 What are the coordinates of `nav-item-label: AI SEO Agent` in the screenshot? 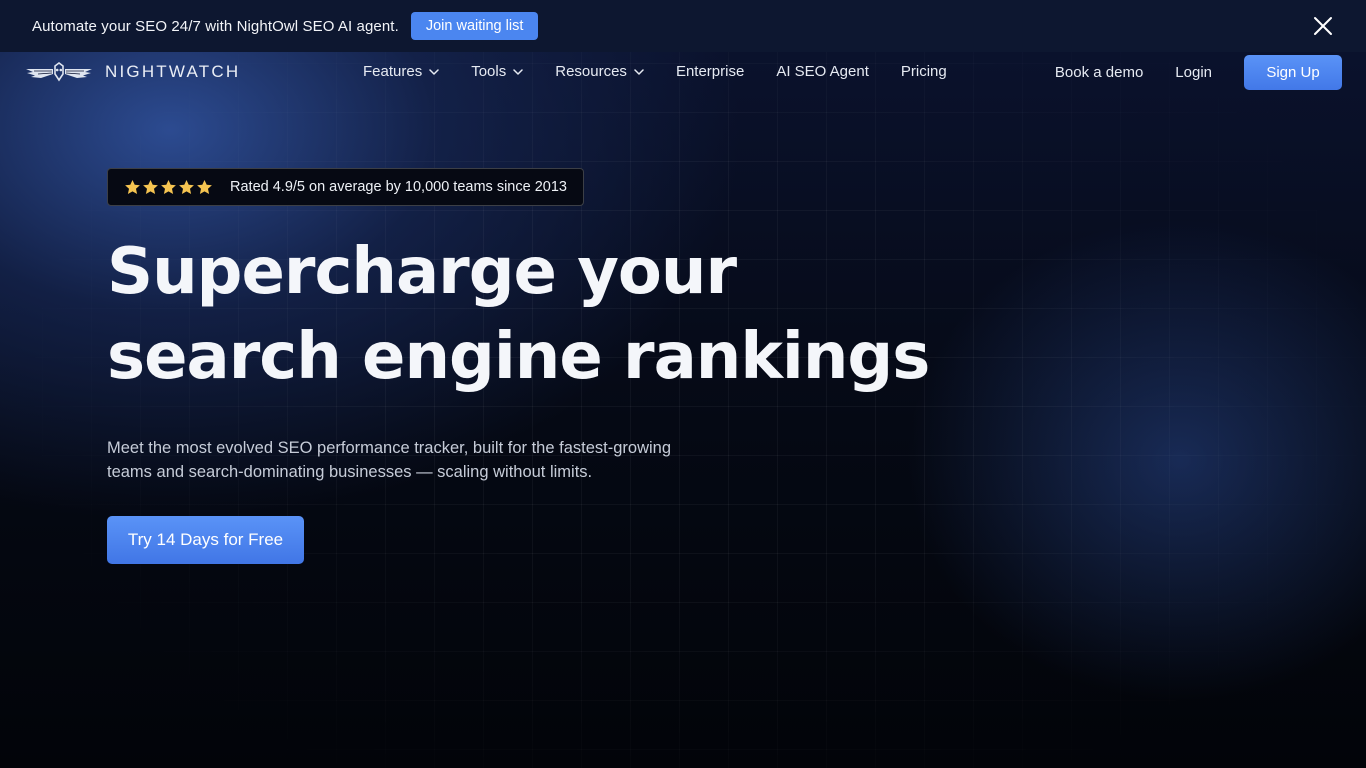 It's located at (822, 71).